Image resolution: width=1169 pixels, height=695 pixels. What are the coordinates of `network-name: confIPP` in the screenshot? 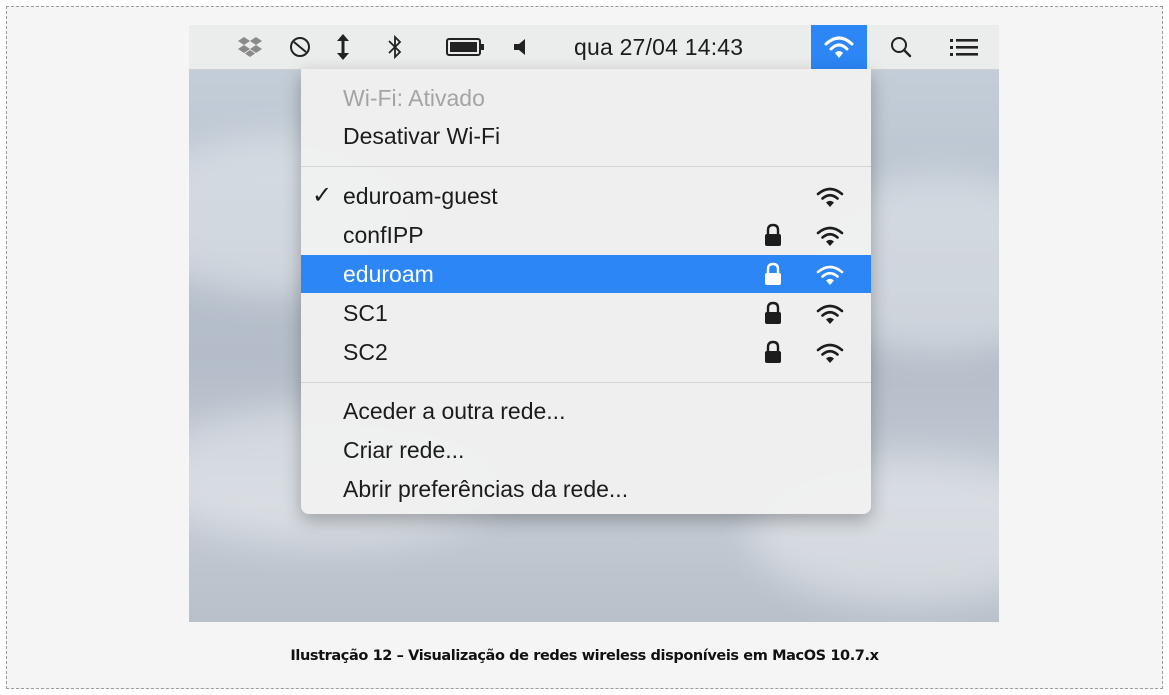 It's located at (383, 235).